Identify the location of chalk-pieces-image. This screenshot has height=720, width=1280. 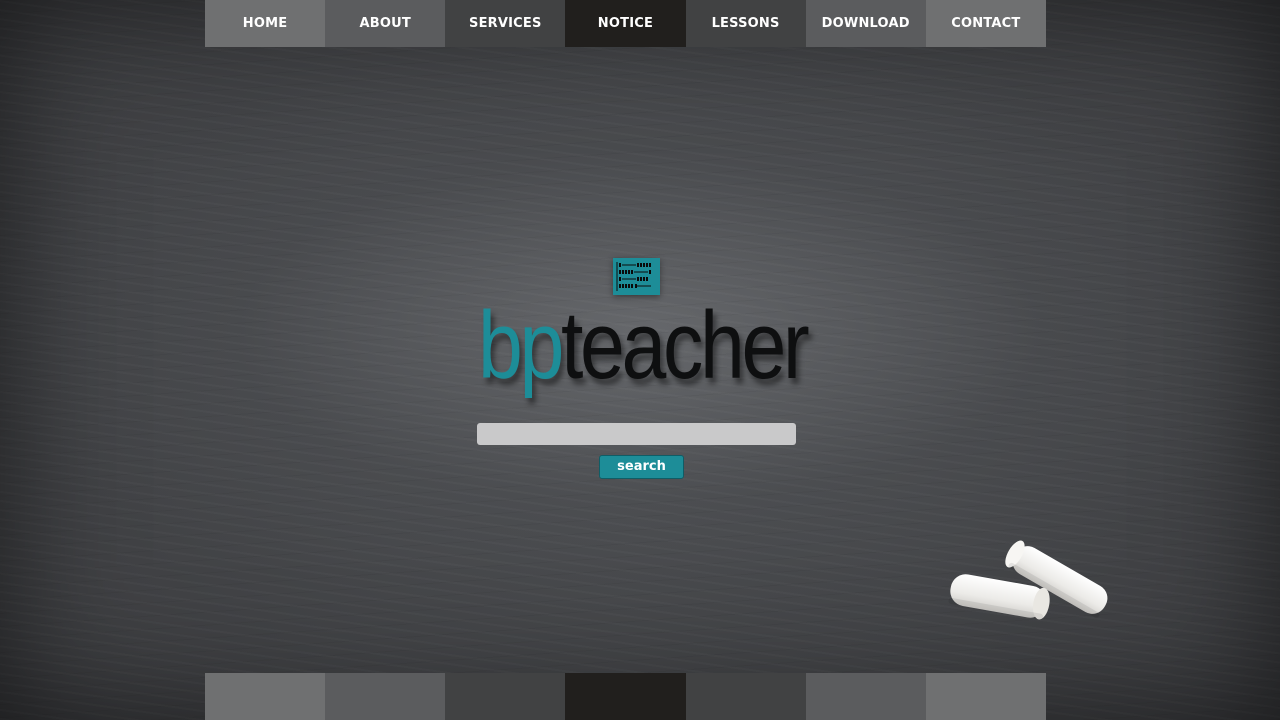
(1035, 580).